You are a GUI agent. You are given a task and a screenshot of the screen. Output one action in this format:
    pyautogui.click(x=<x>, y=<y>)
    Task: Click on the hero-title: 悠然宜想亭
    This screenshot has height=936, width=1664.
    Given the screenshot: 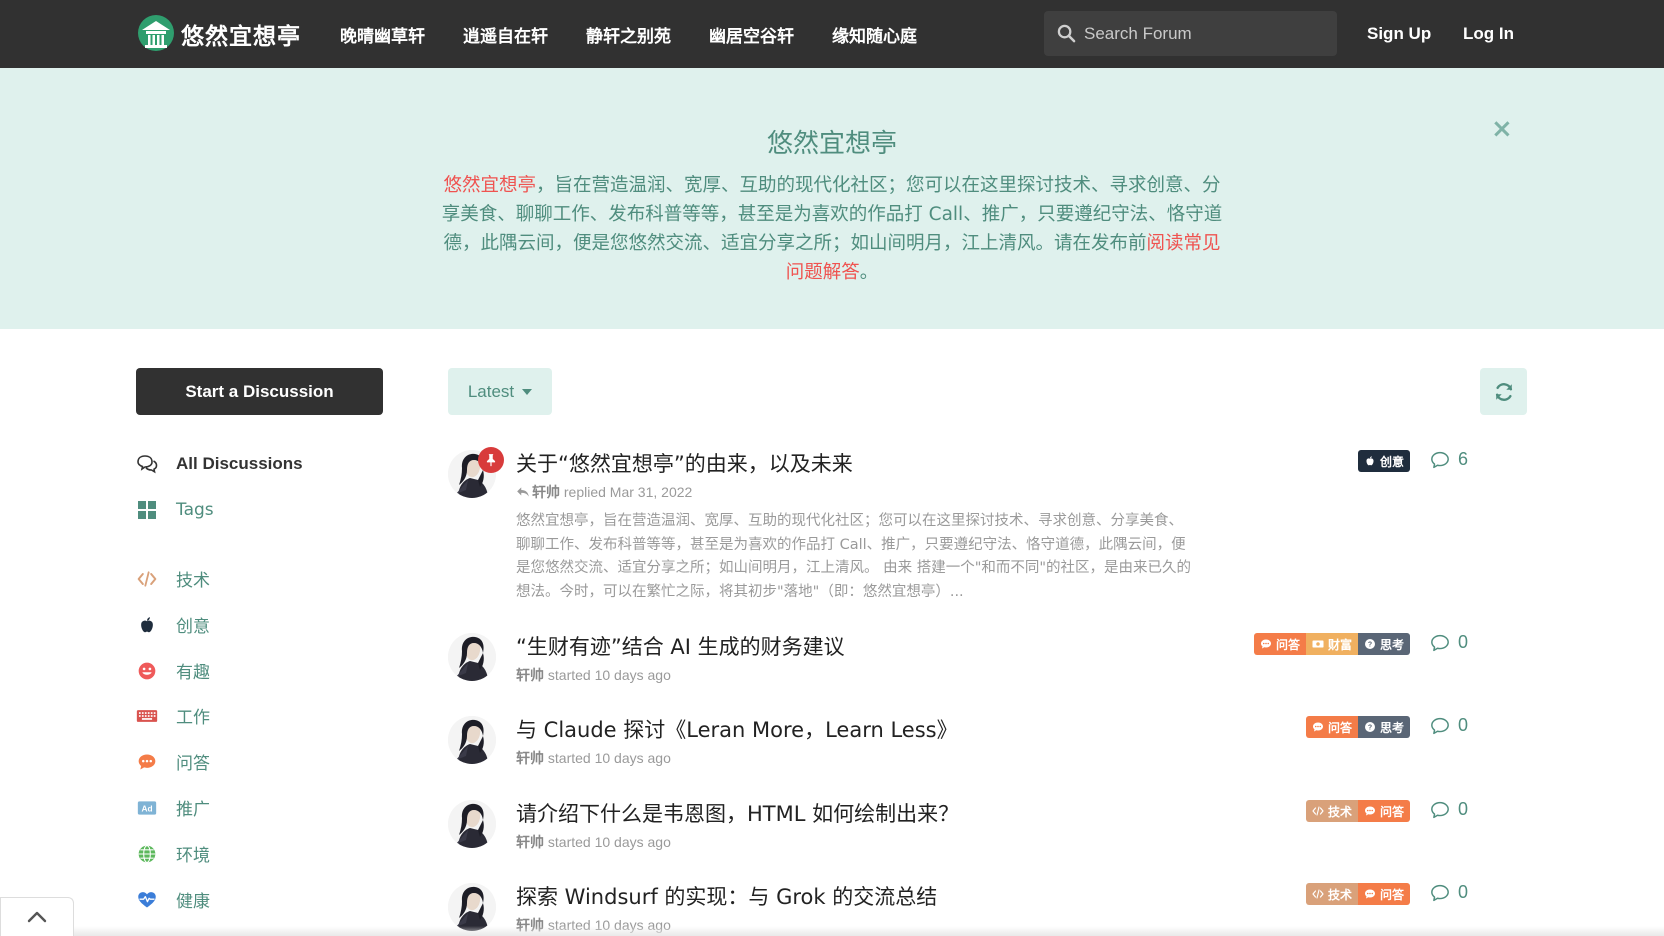 What is the action you would take?
    pyautogui.click(x=831, y=144)
    